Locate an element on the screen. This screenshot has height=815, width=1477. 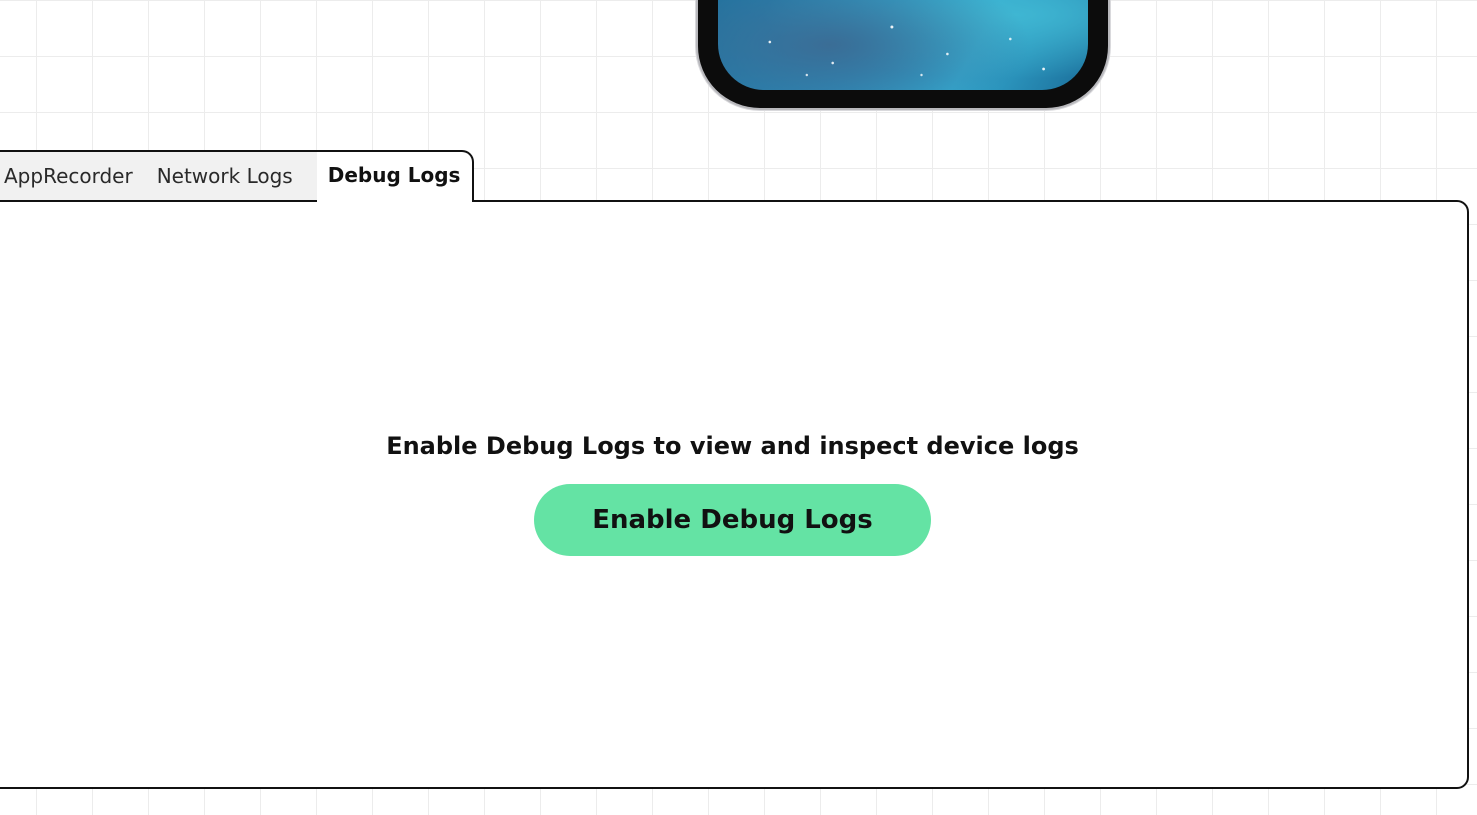
inactive-tabs: AppRecorder Network Logs is located at coordinates (159, 176).